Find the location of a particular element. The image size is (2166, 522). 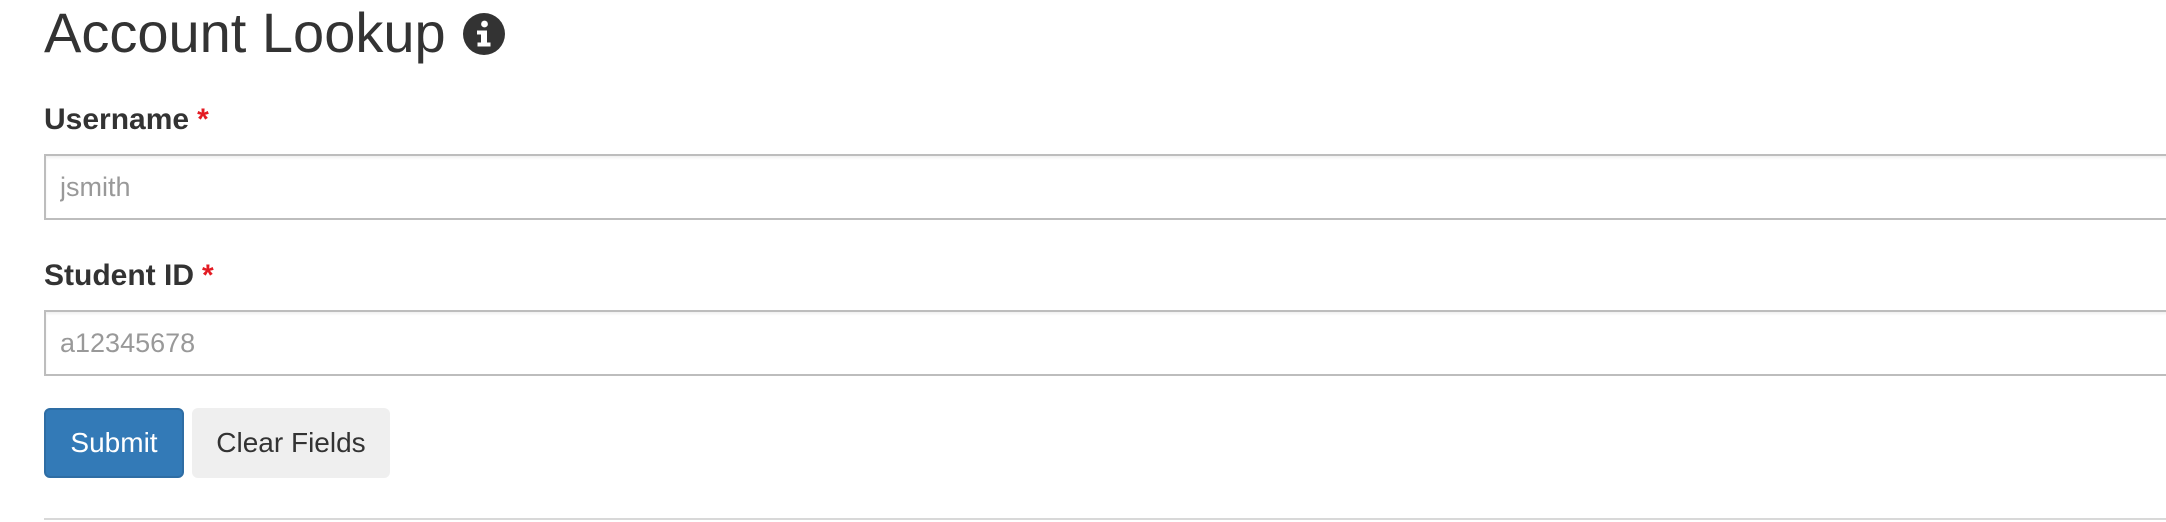

submit-button: Submit is located at coordinates (114, 443).